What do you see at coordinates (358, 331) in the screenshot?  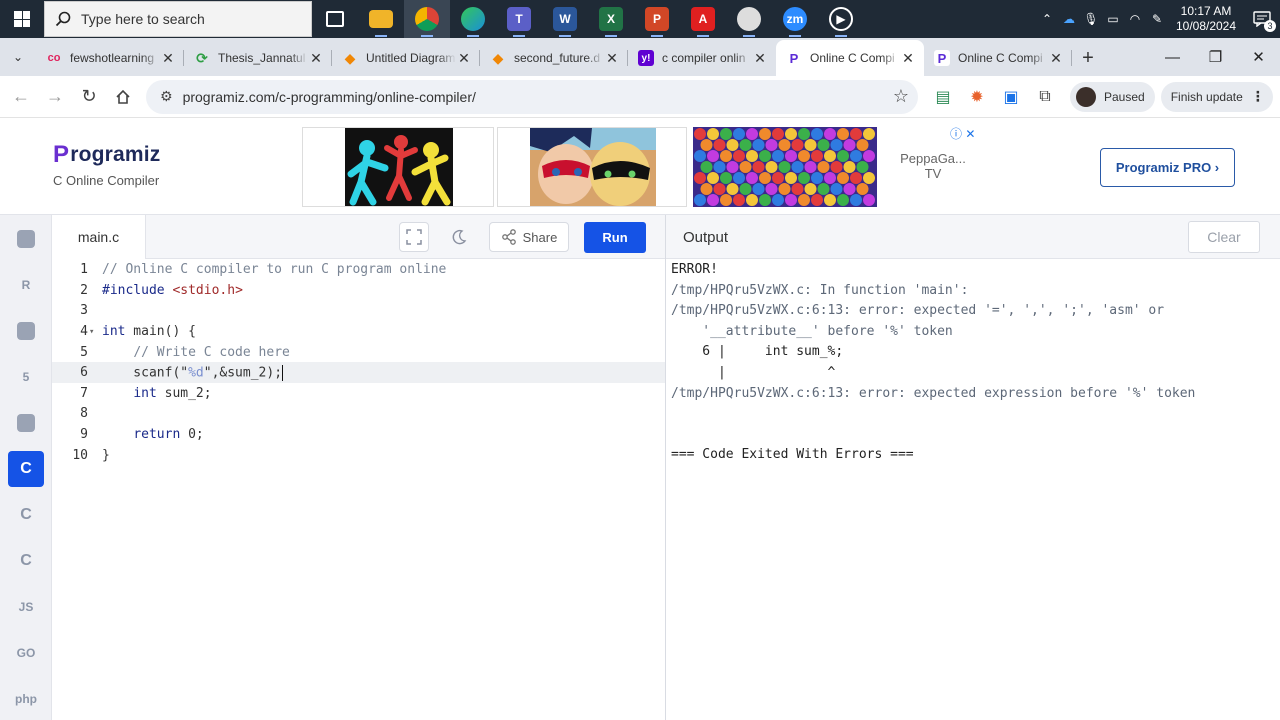 I see `code-line: 4 ▾ int main() {` at bounding box center [358, 331].